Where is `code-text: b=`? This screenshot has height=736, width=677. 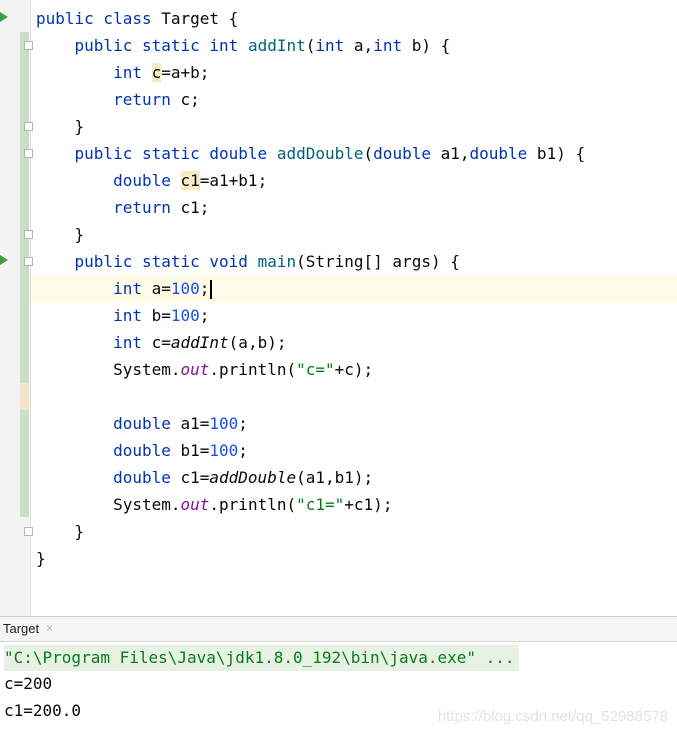 code-text: b= is located at coordinates (156, 315).